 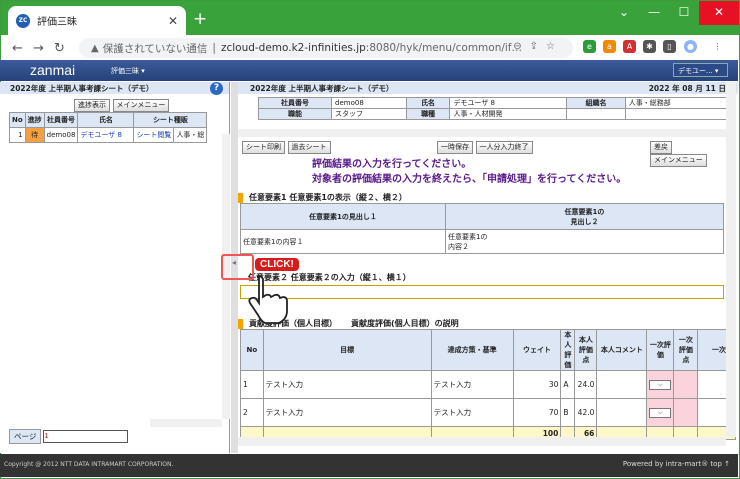 I want to click on close-tab-icon: ✕, so click(x=173, y=21).